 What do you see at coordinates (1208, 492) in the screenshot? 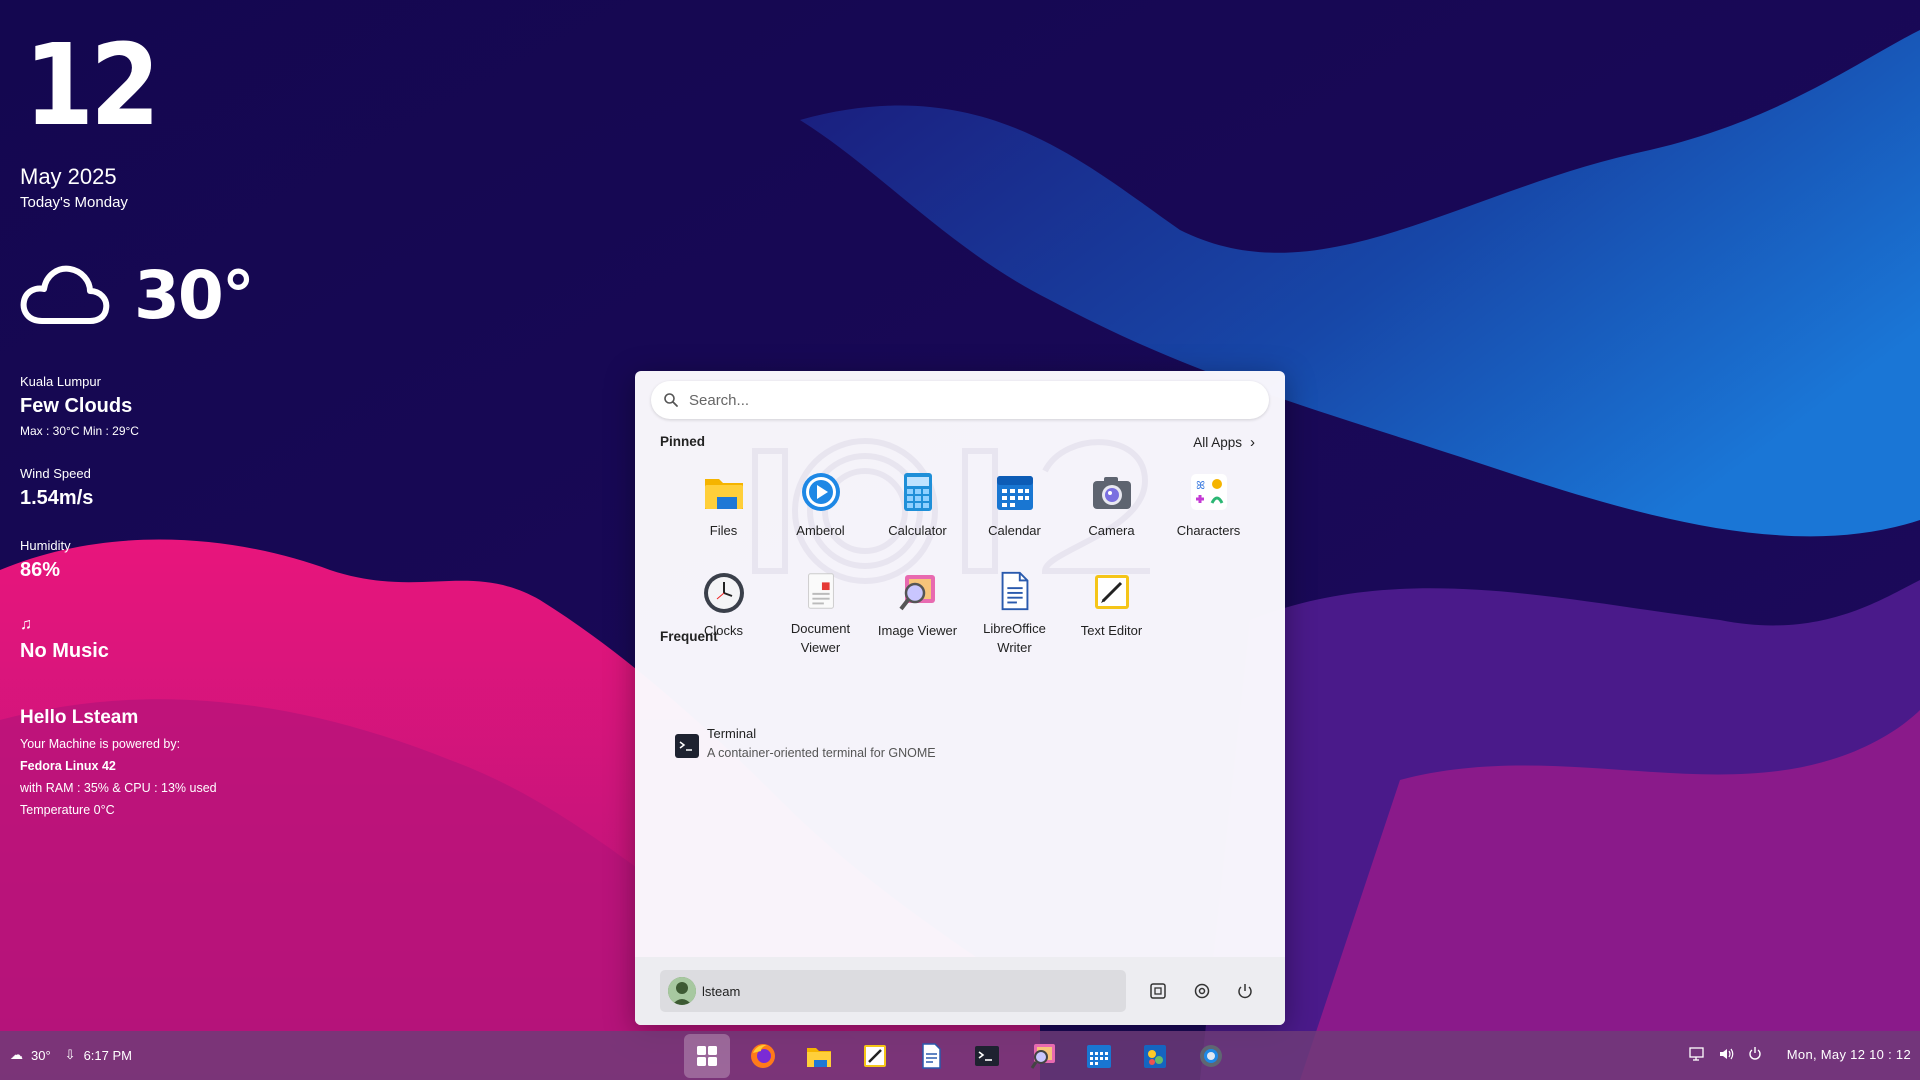
I see `characters-icon: ꕤ` at bounding box center [1208, 492].